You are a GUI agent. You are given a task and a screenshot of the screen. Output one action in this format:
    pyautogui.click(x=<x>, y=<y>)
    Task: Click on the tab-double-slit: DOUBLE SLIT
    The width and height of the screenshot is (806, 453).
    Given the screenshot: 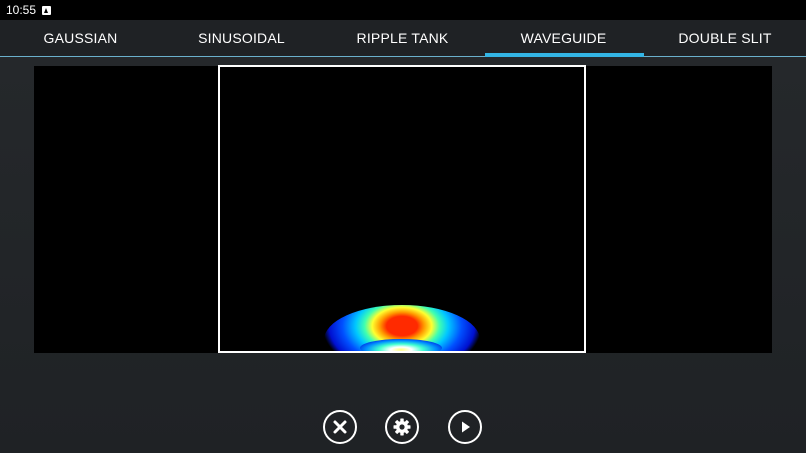 What is the action you would take?
    pyautogui.click(x=725, y=38)
    